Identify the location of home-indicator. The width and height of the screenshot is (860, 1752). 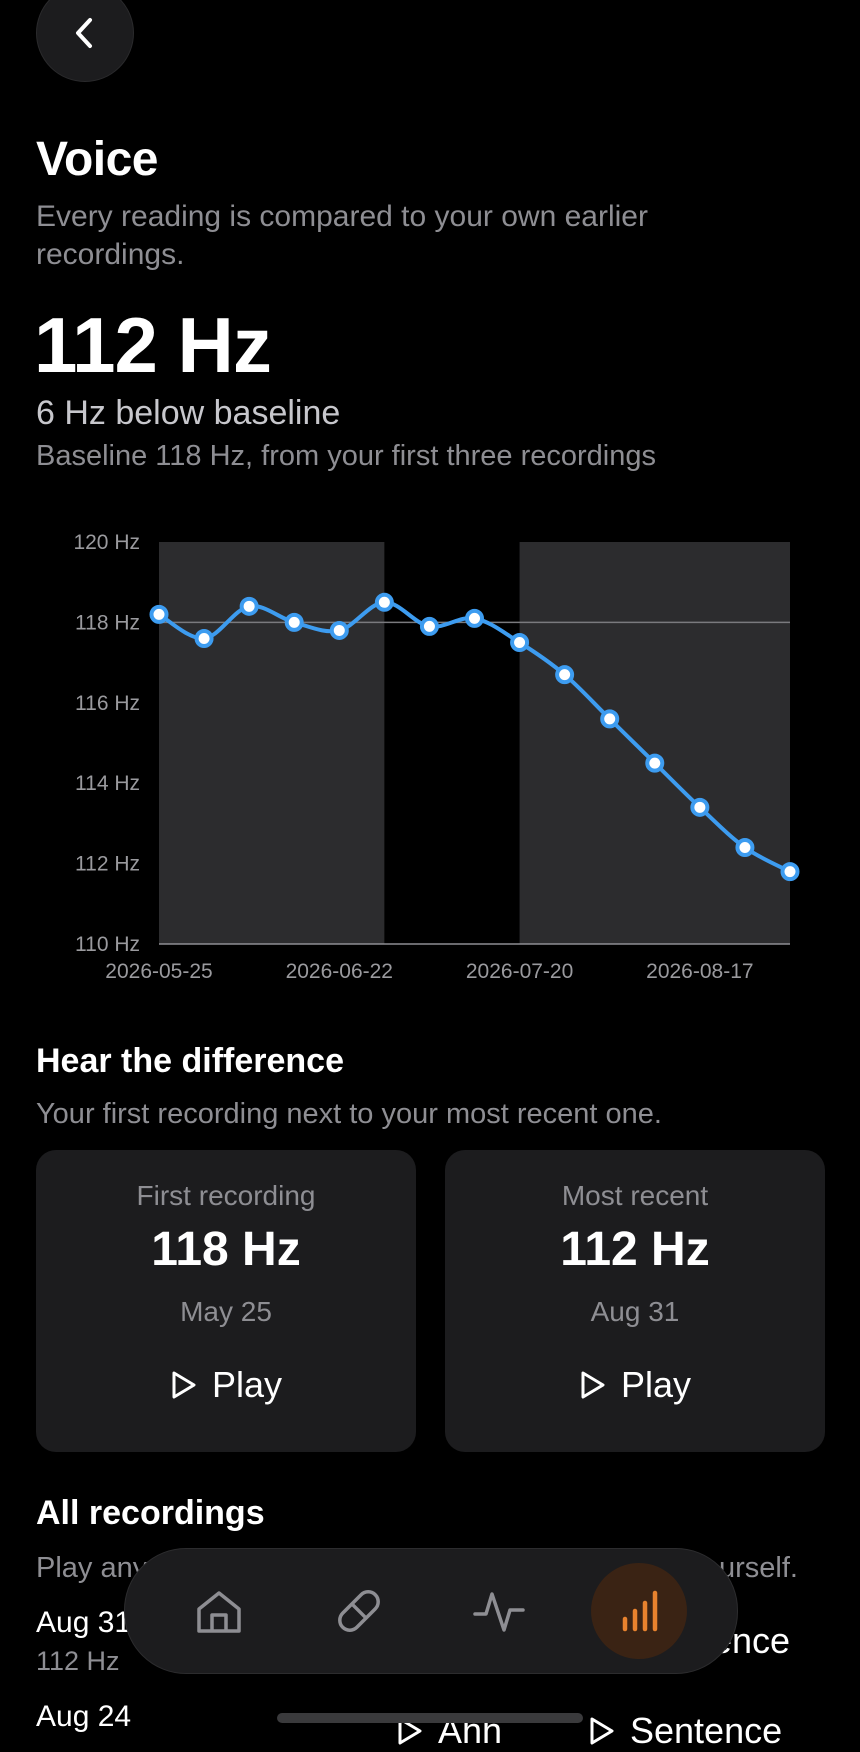
(430, 1718).